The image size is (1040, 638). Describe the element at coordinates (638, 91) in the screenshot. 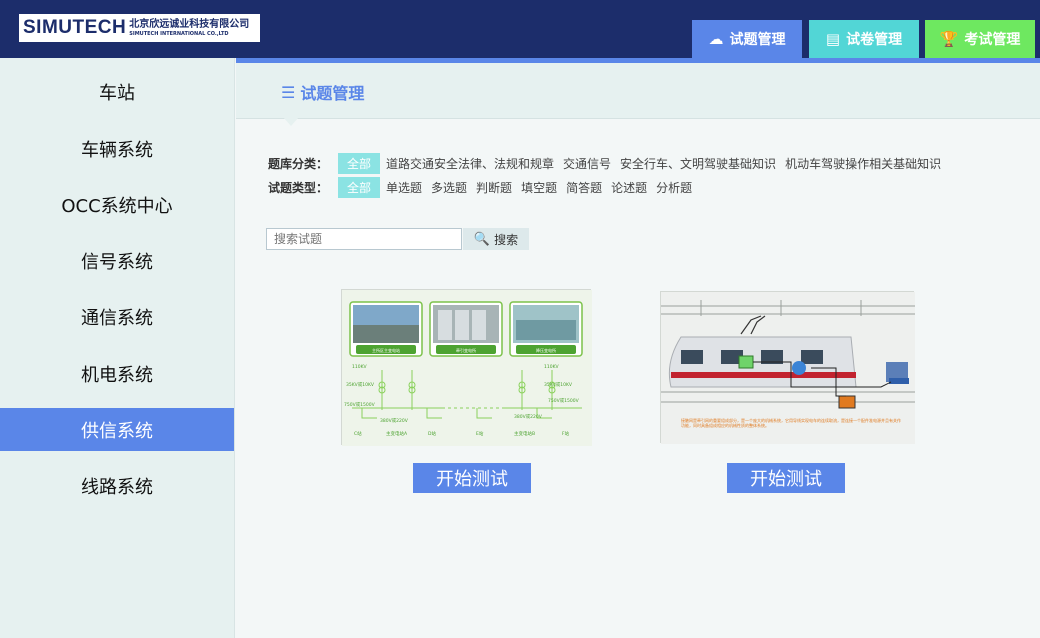

I see `page-header: ☰ 试题管理` at that location.